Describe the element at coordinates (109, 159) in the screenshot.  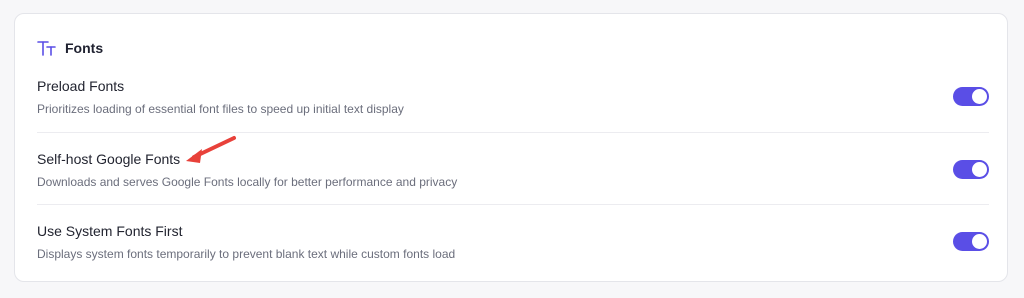
I see `setting-label: Self-host Google Fonts` at that location.